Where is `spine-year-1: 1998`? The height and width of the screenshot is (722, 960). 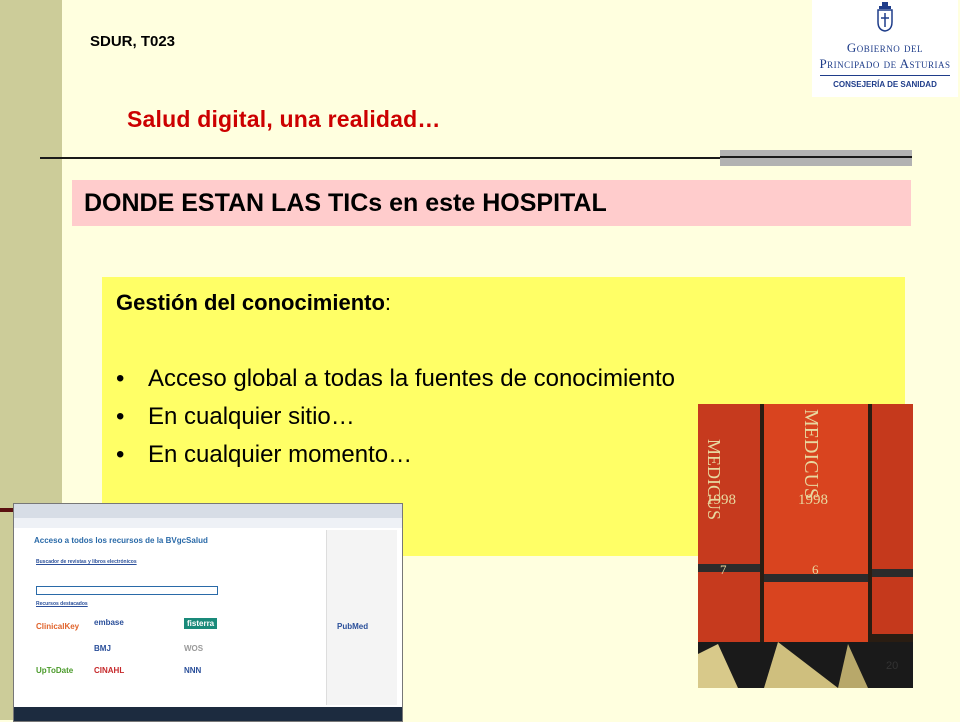 spine-year-1: 1998 is located at coordinates (721, 500).